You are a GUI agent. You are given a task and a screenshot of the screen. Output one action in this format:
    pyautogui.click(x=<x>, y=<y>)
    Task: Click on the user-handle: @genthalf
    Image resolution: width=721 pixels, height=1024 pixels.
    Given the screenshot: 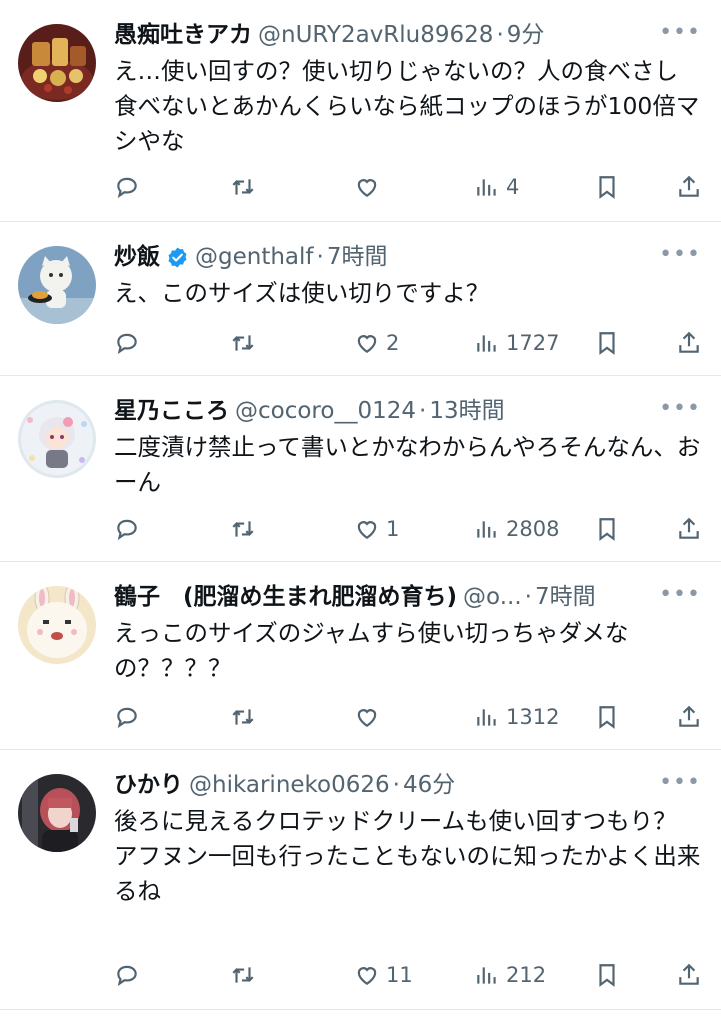 What is the action you would take?
    pyautogui.click(x=254, y=257)
    